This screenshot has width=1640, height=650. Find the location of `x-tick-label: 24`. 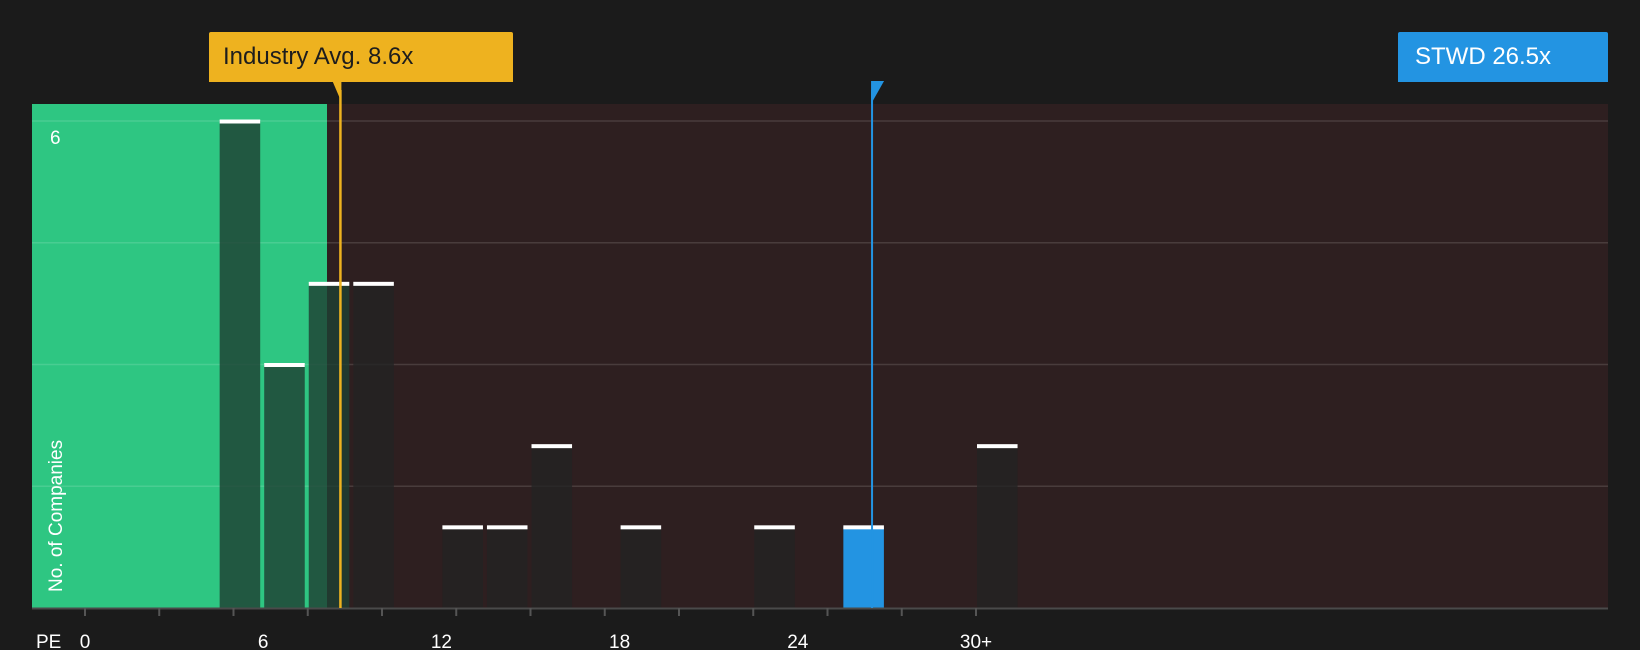

x-tick-label: 24 is located at coordinates (798, 641).